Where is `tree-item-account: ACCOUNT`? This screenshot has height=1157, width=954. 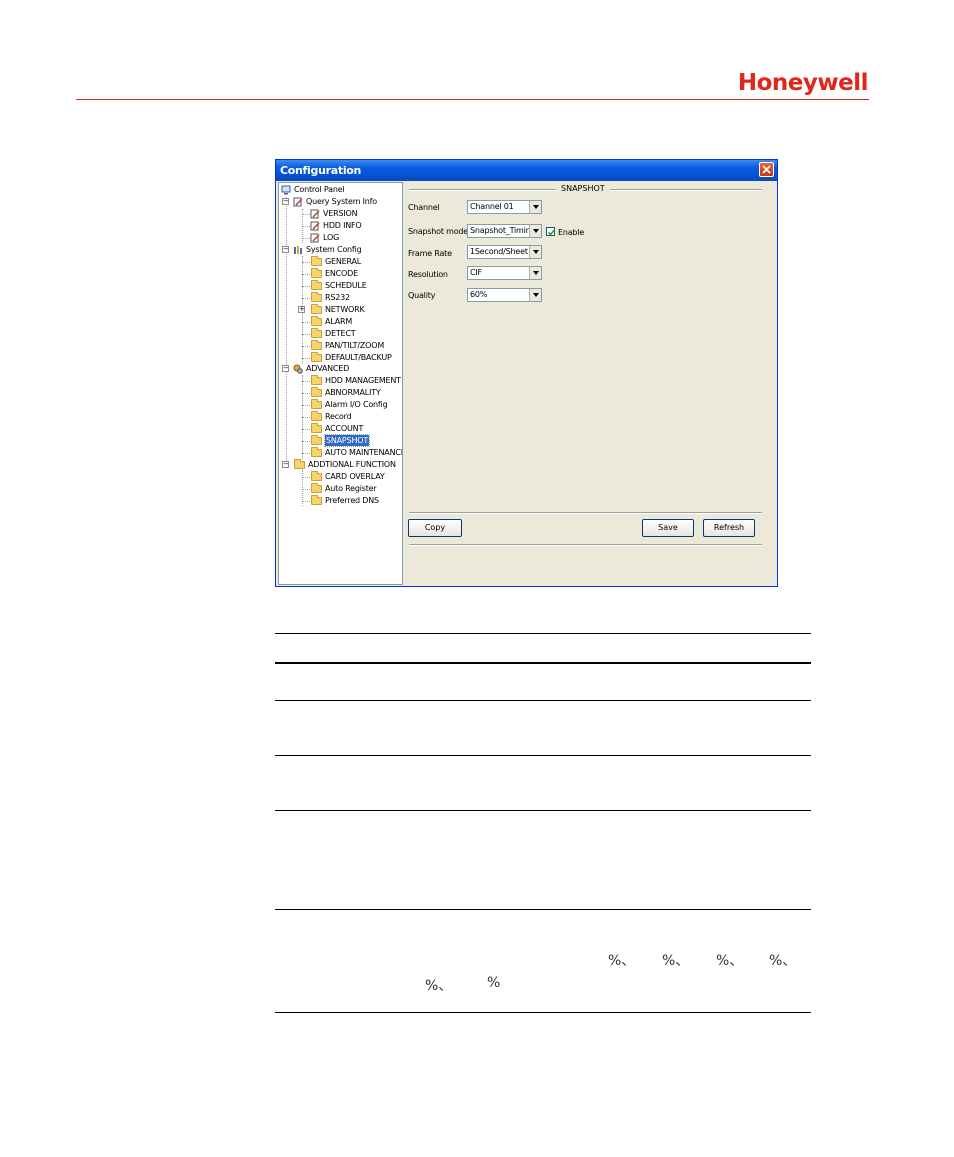 tree-item-account: ACCOUNT is located at coordinates (355, 429).